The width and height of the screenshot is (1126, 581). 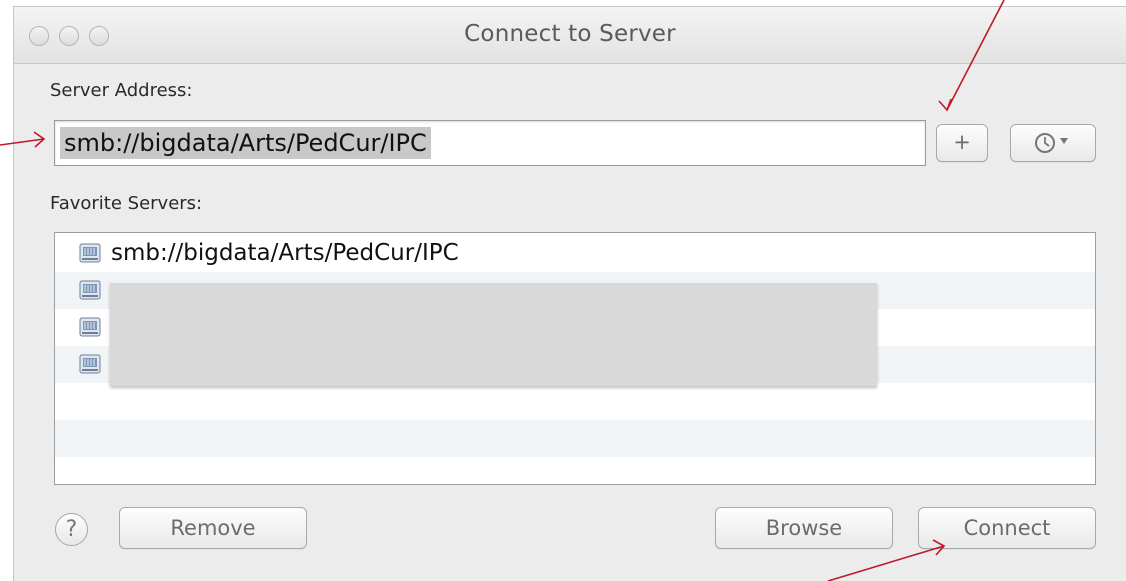 What do you see at coordinates (126, 203) in the screenshot?
I see `favorite-servers-label: Favorite Servers:` at bounding box center [126, 203].